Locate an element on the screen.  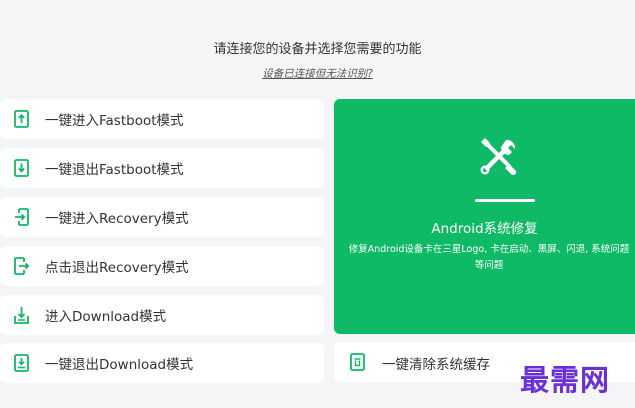
enter-download-button: 进入Download模式 is located at coordinates (162, 315).